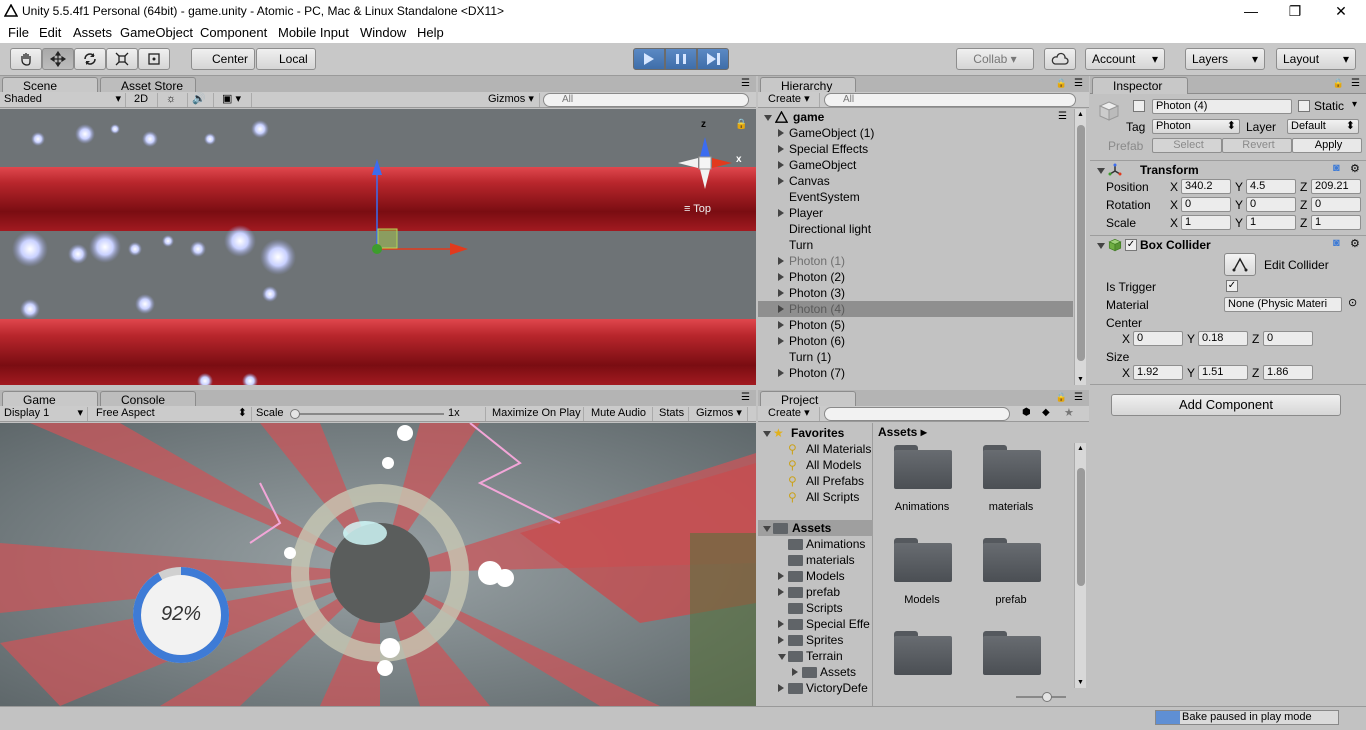  What do you see at coordinates (1187, 145) in the screenshot?
I see `prefab-select-button: Select` at bounding box center [1187, 145].